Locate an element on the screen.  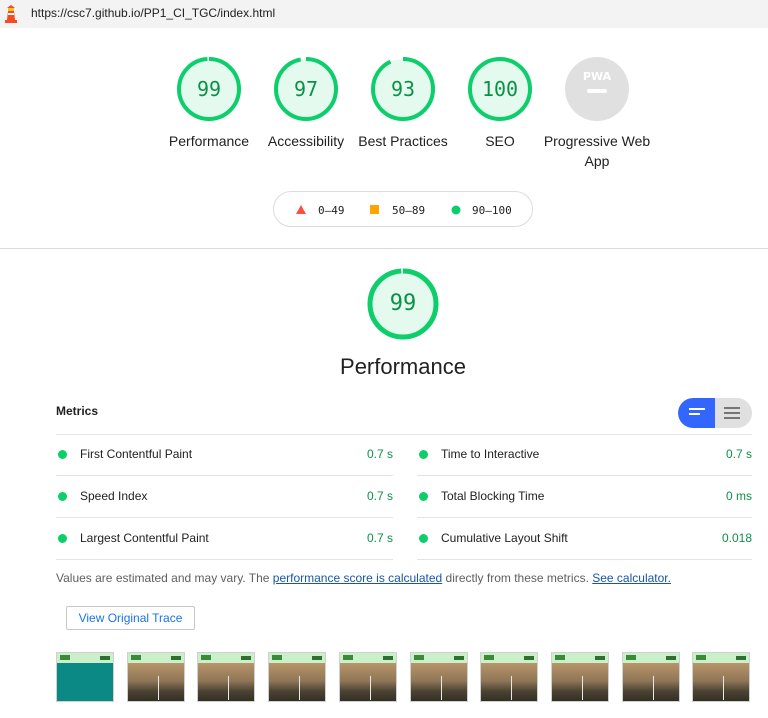
lighthouse-icon is located at coordinates (11, 14).